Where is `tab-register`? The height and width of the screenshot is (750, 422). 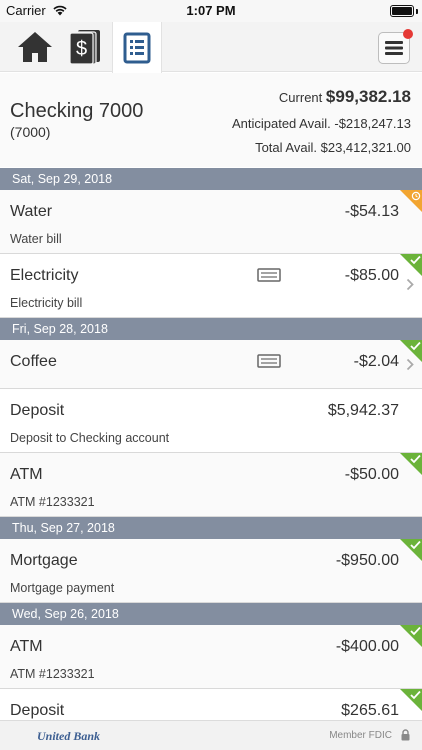
tab-register is located at coordinates (137, 47).